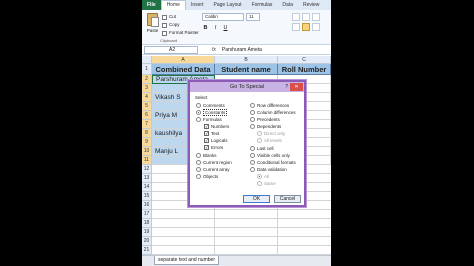  I want to click on select-label: Select, so click(201, 97).